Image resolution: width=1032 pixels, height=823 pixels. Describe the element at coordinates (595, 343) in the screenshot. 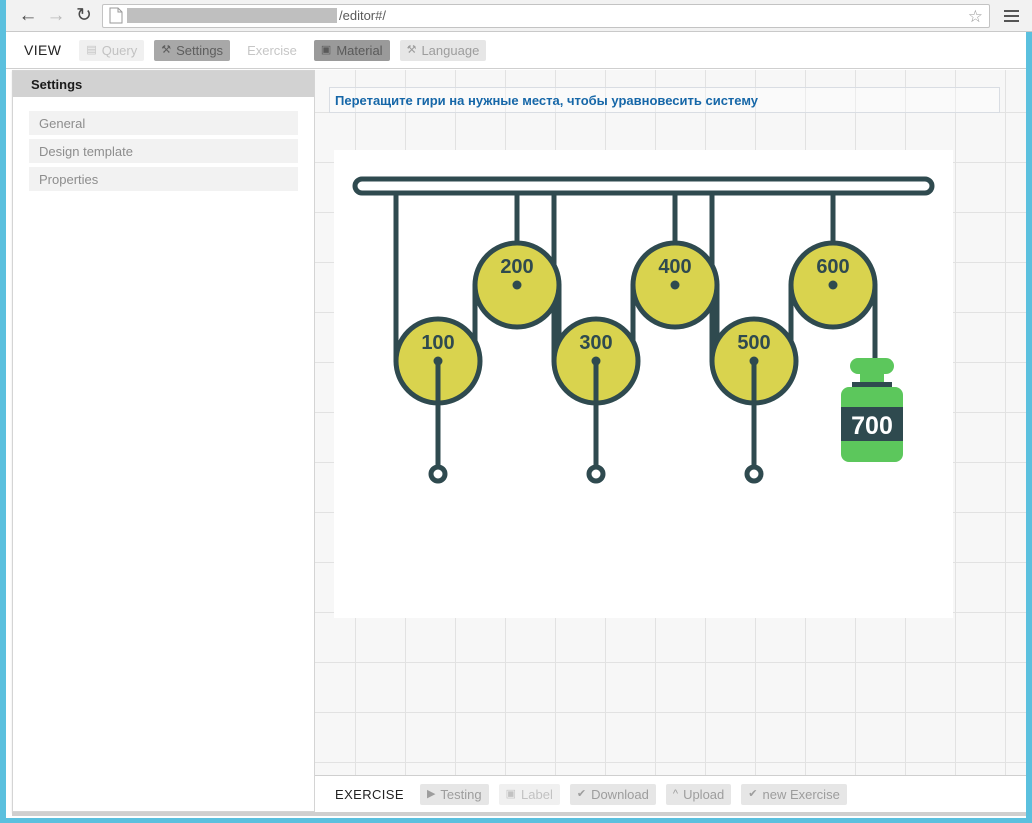

I see `pulley-label: 300` at that location.